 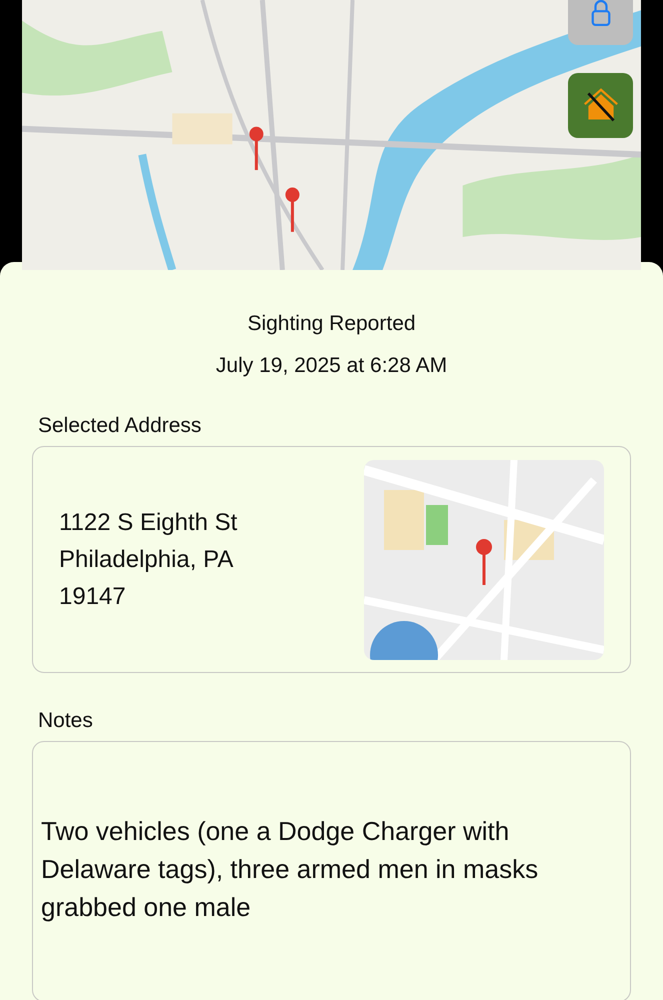 What do you see at coordinates (331, 324) in the screenshot?
I see `sheet-title: Sighting Reported` at bounding box center [331, 324].